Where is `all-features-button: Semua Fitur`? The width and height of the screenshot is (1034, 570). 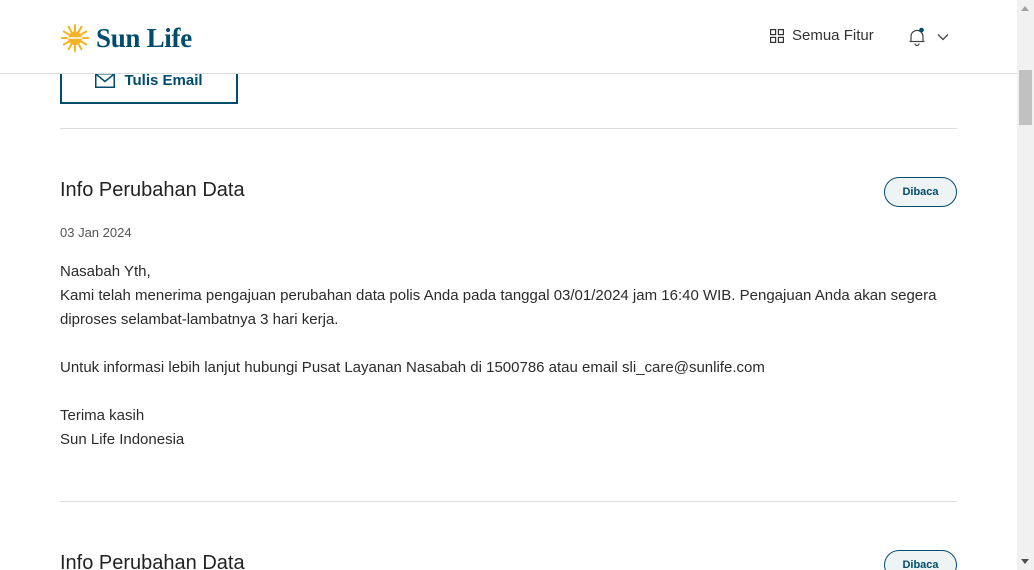
all-features-button: Semua Fitur is located at coordinates (822, 35).